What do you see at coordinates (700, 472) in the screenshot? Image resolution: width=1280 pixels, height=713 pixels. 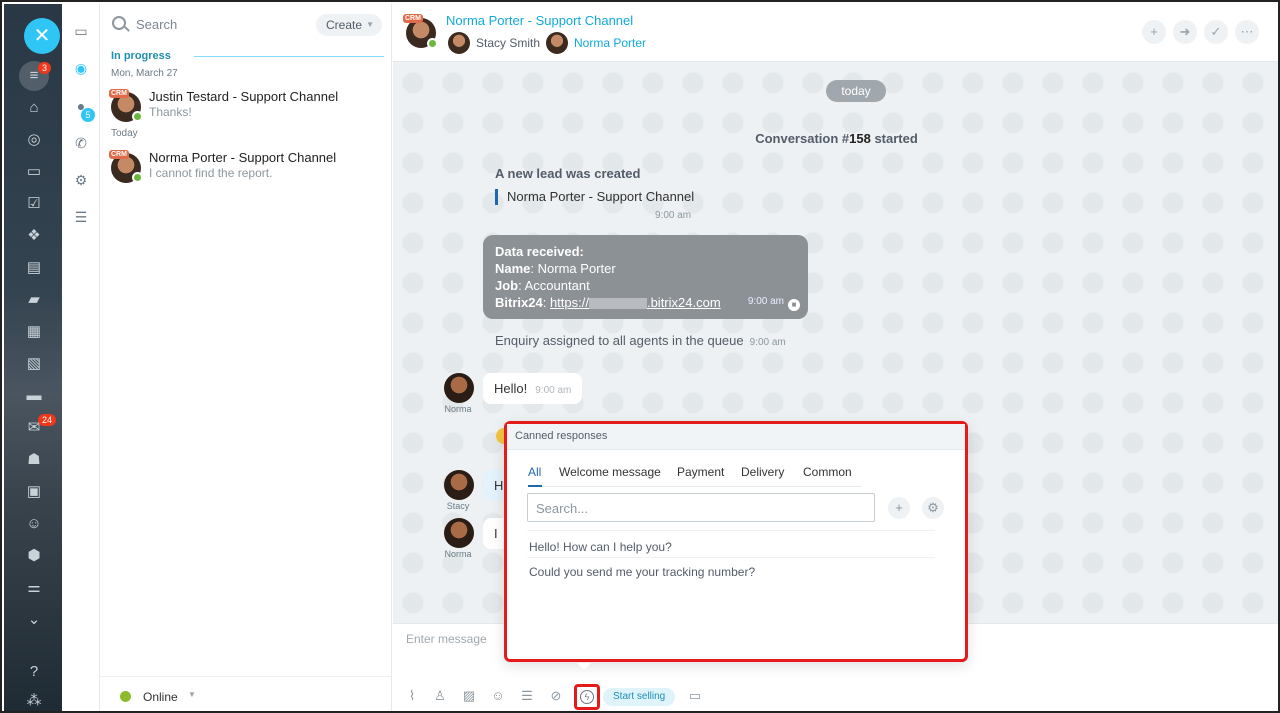 I see `tab-payment: Payment` at bounding box center [700, 472].